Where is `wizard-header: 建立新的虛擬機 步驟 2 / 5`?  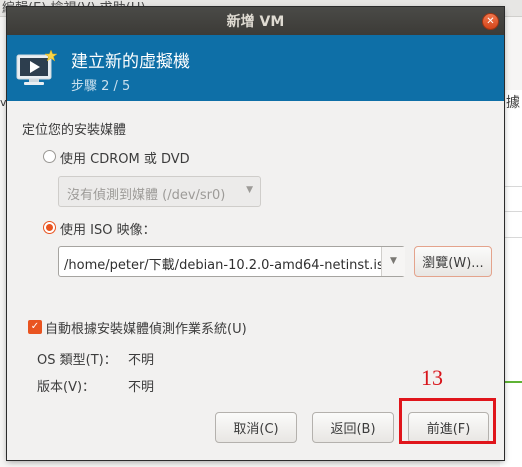
wizard-header: 建立新的虛擬機 步驟 2 / 5 is located at coordinates (255, 68).